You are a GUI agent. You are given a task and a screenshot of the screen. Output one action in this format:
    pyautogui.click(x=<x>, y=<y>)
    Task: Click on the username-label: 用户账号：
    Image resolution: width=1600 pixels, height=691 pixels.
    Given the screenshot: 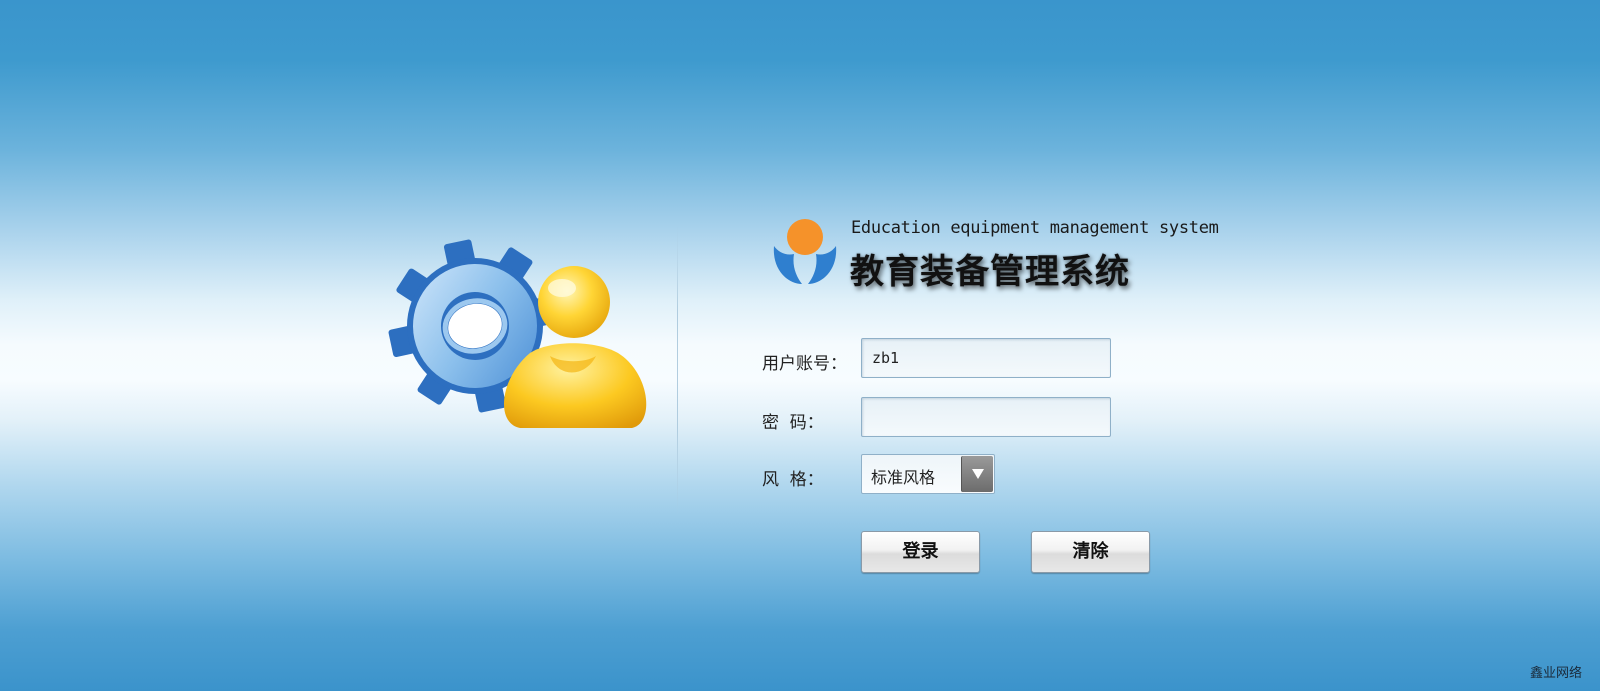 What is the action you would take?
    pyautogui.click(x=804, y=364)
    